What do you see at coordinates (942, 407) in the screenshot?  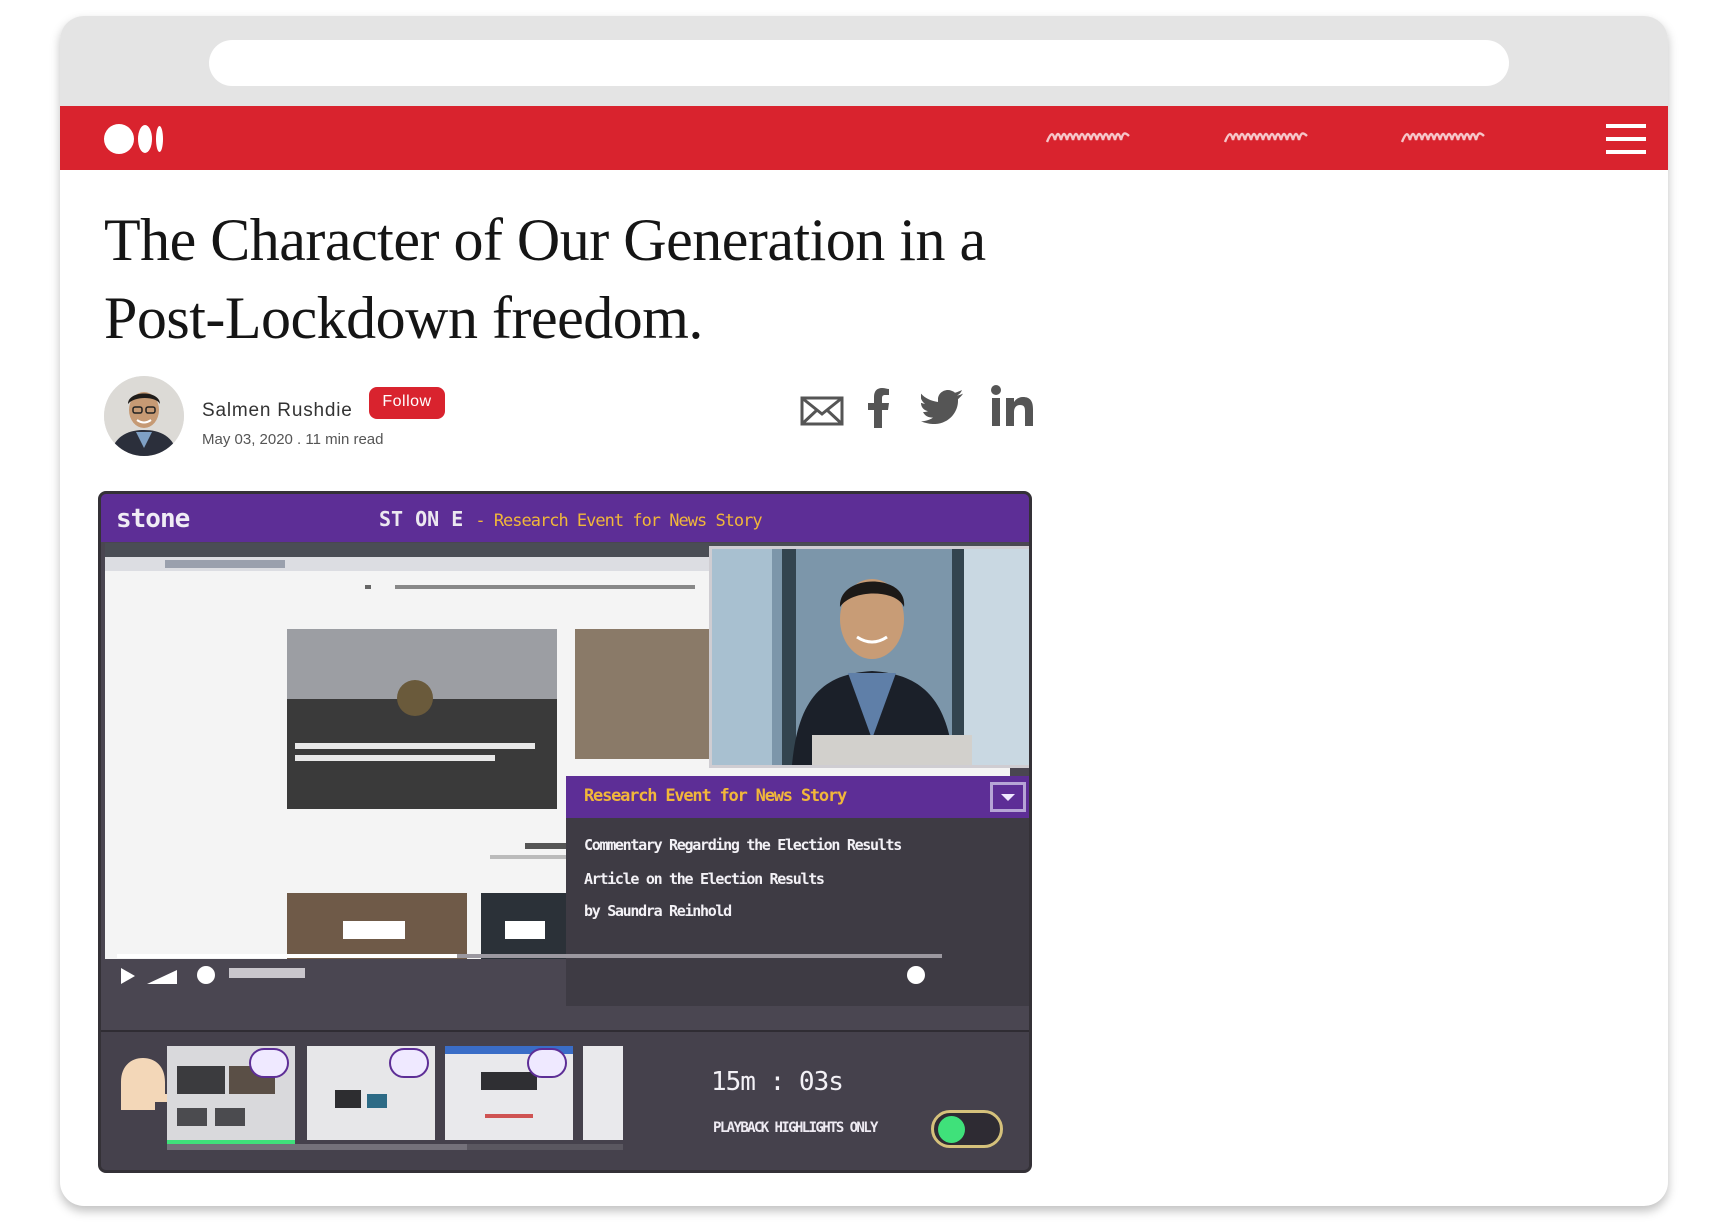 I see `twitter-icon` at bounding box center [942, 407].